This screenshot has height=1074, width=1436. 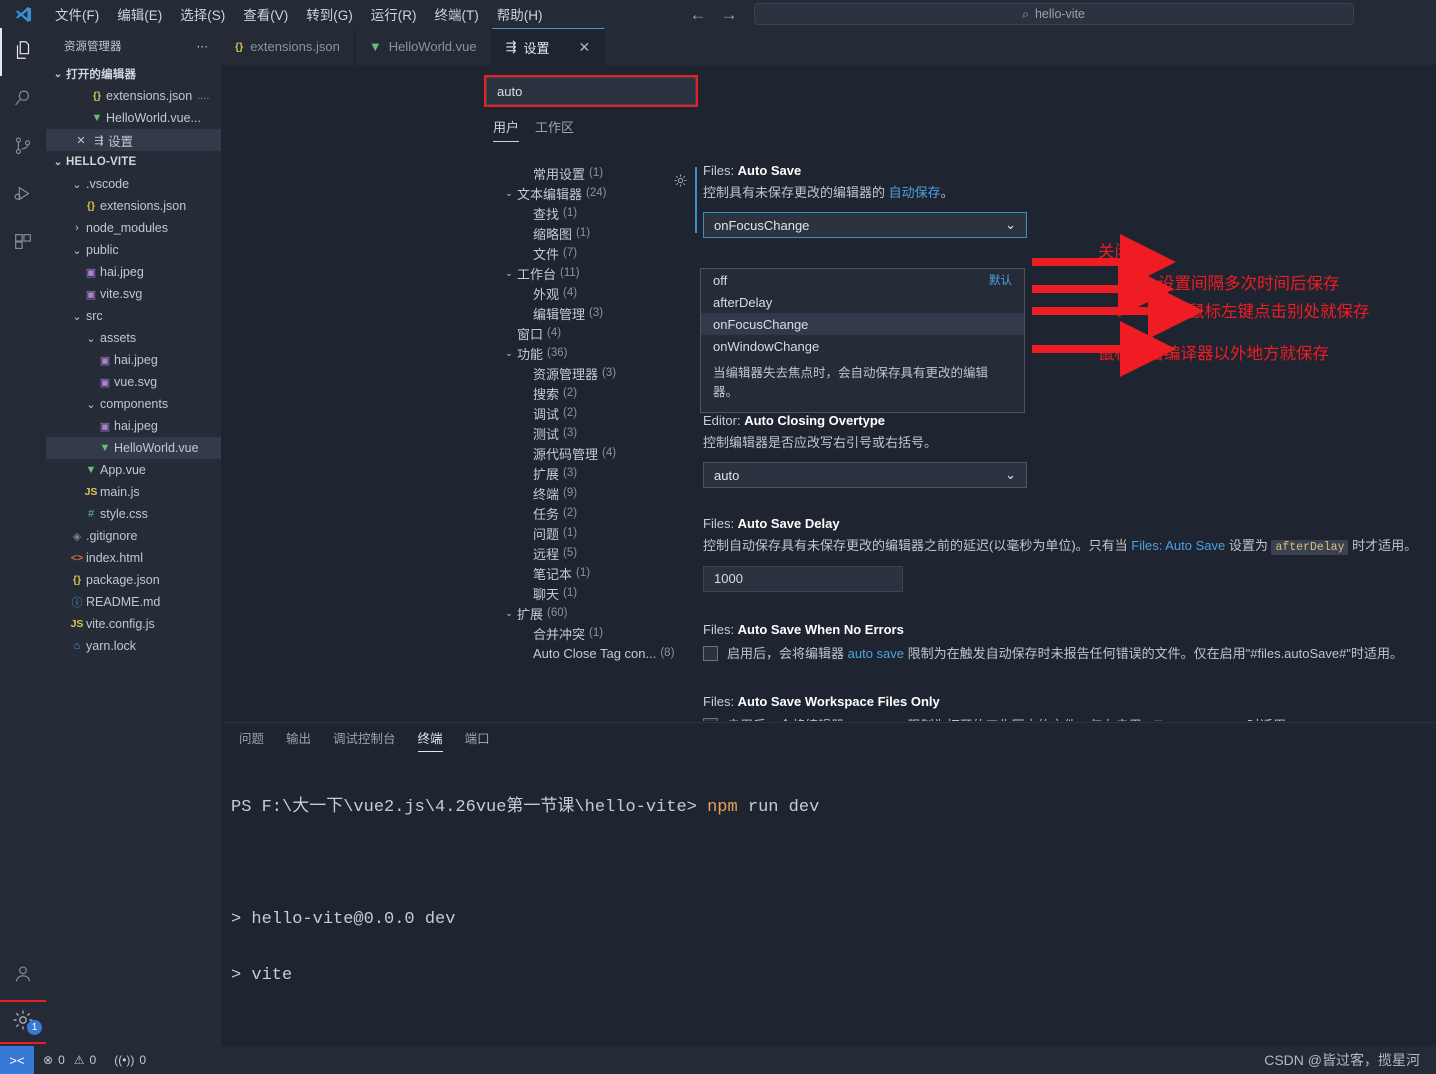 What do you see at coordinates (133, 624) in the screenshot?
I see `file-tree-item: JS vite.config.js` at bounding box center [133, 624].